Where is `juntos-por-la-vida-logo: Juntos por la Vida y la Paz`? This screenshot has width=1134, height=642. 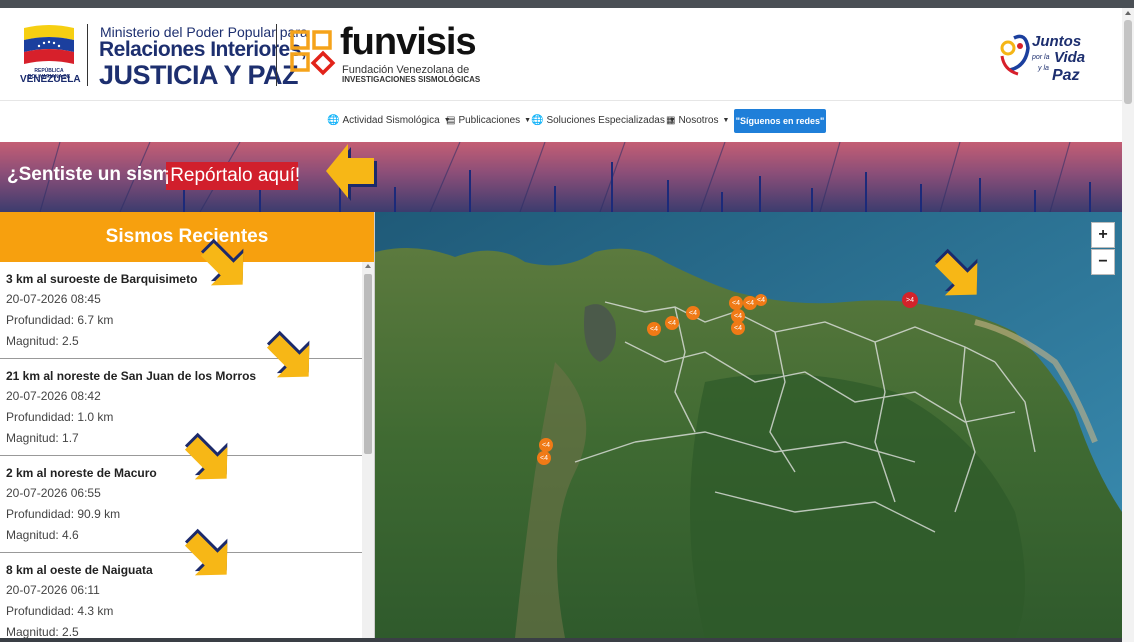 juntos-por-la-vida-logo: Juntos por la Vida y la Paz is located at coordinates (1042, 58).